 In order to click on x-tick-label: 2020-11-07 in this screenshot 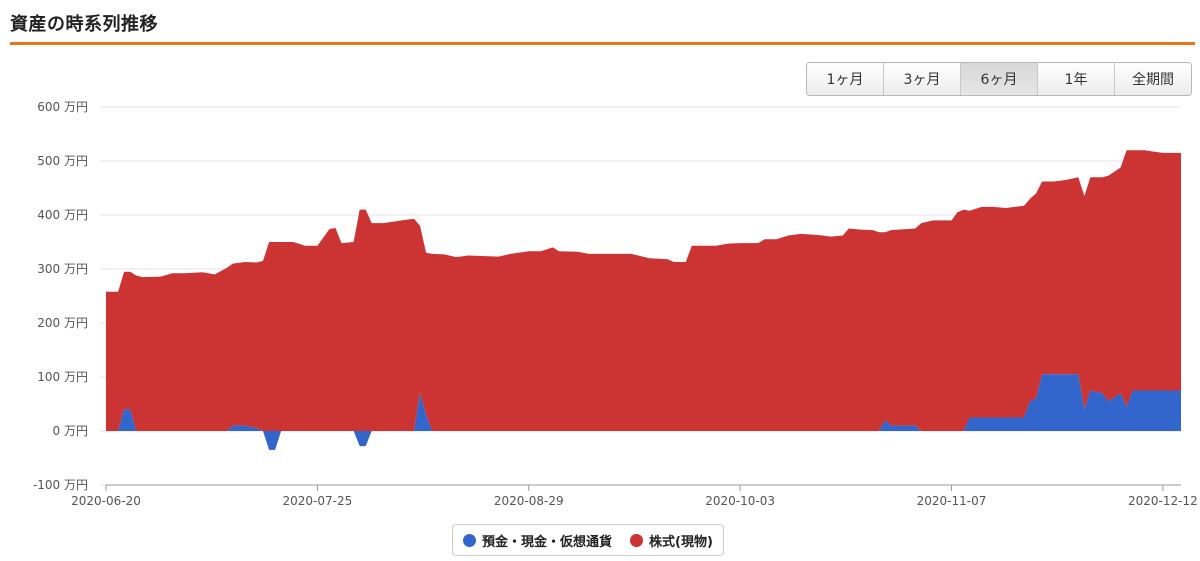, I will do `click(952, 501)`.